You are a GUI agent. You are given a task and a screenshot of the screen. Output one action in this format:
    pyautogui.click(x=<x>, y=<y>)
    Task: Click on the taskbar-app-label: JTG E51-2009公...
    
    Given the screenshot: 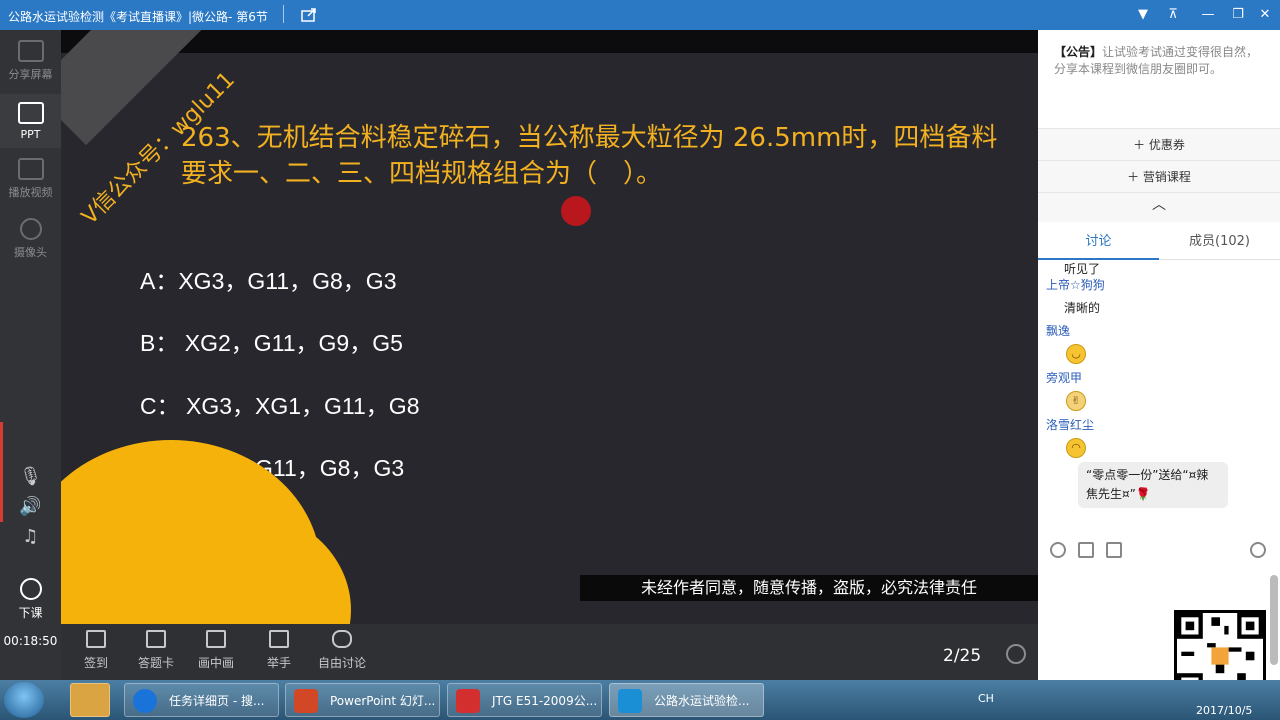 What is the action you would take?
    pyautogui.click(x=545, y=701)
    